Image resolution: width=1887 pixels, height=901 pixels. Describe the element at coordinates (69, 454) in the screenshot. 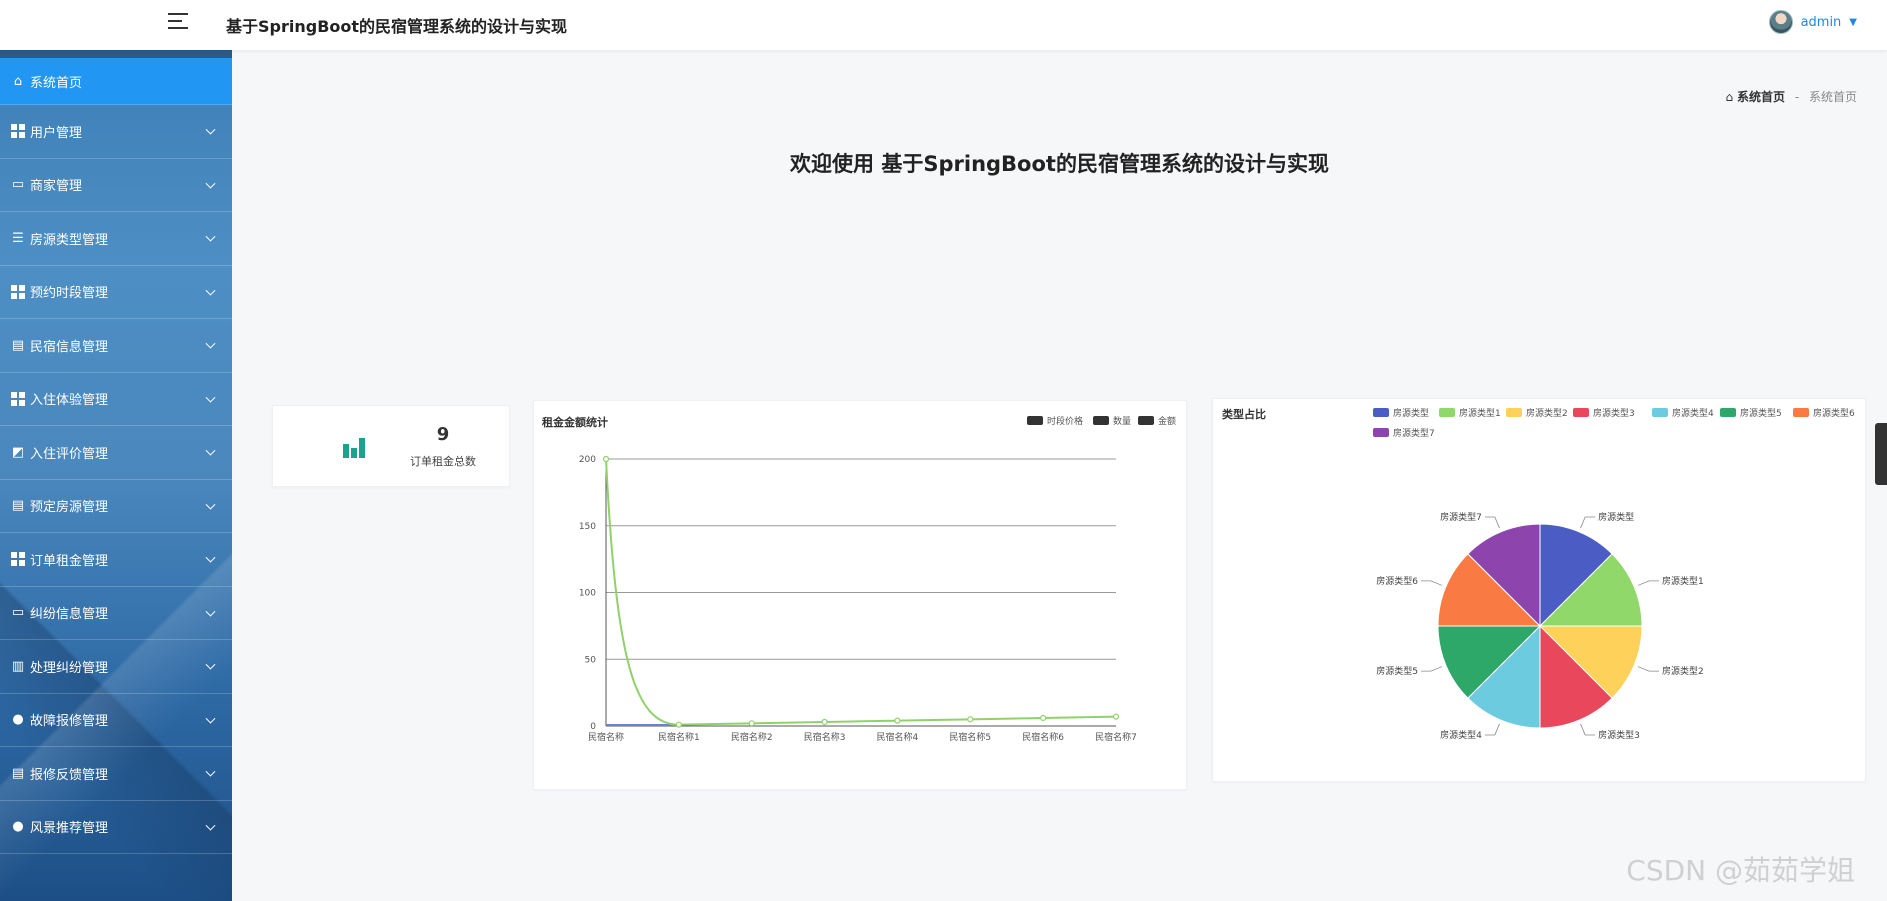

I see `sidebar-item-label: 入住评价管理` at that location.